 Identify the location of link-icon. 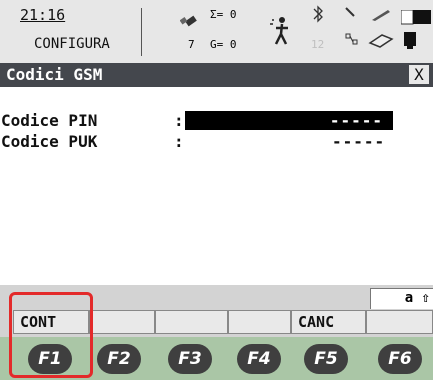
(351, 39).